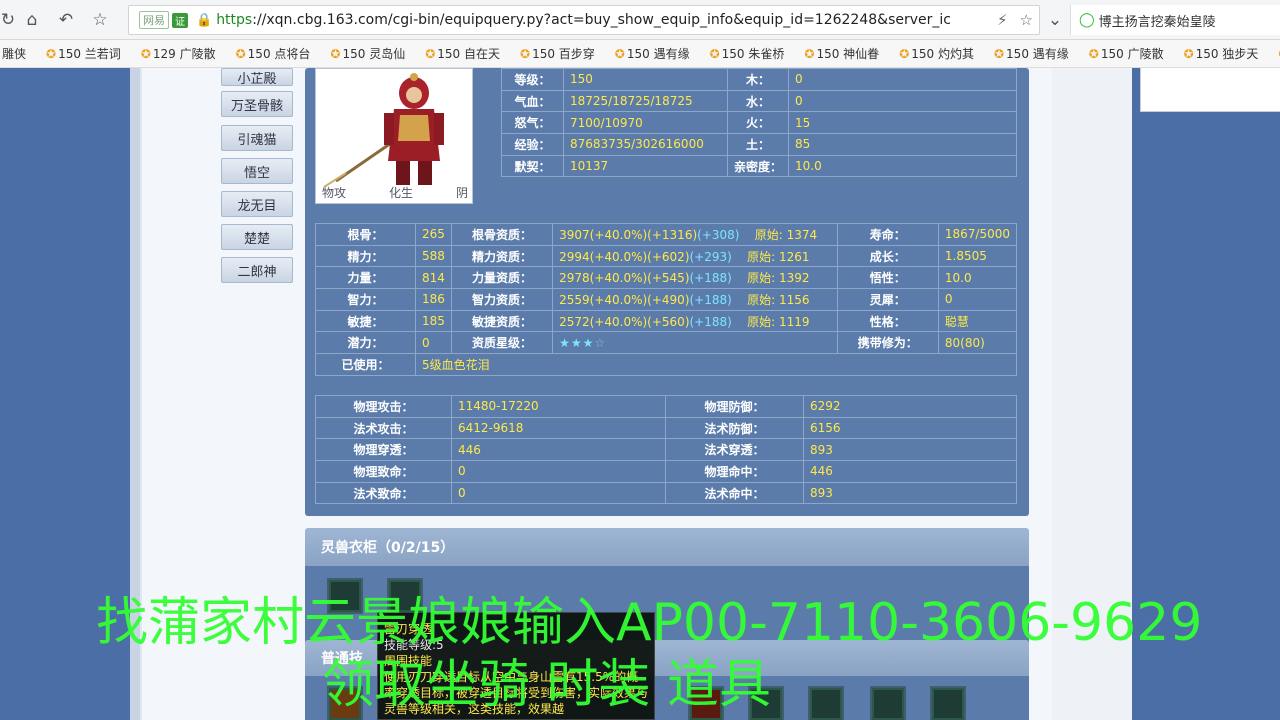 This screenshot has width=1280, height=720. I want to click on info-label: 亲密度：, so click(758, 166).